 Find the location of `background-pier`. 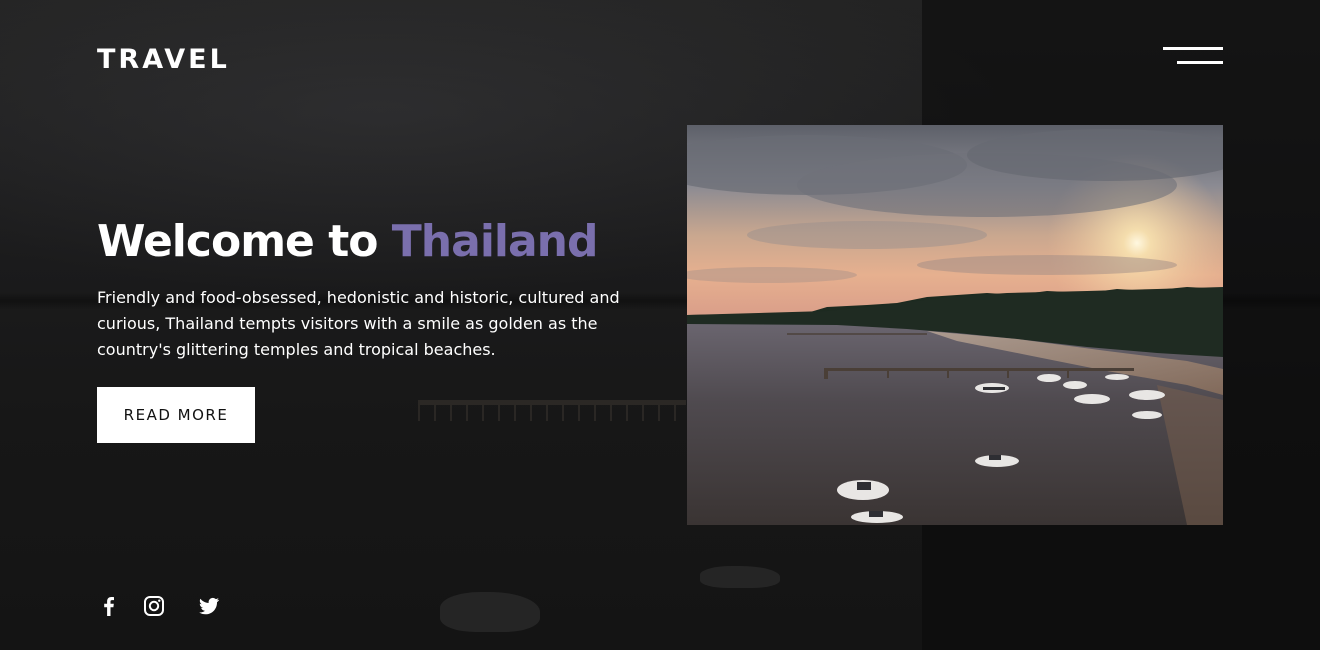

background-pier is located at coordinates (552, 410).